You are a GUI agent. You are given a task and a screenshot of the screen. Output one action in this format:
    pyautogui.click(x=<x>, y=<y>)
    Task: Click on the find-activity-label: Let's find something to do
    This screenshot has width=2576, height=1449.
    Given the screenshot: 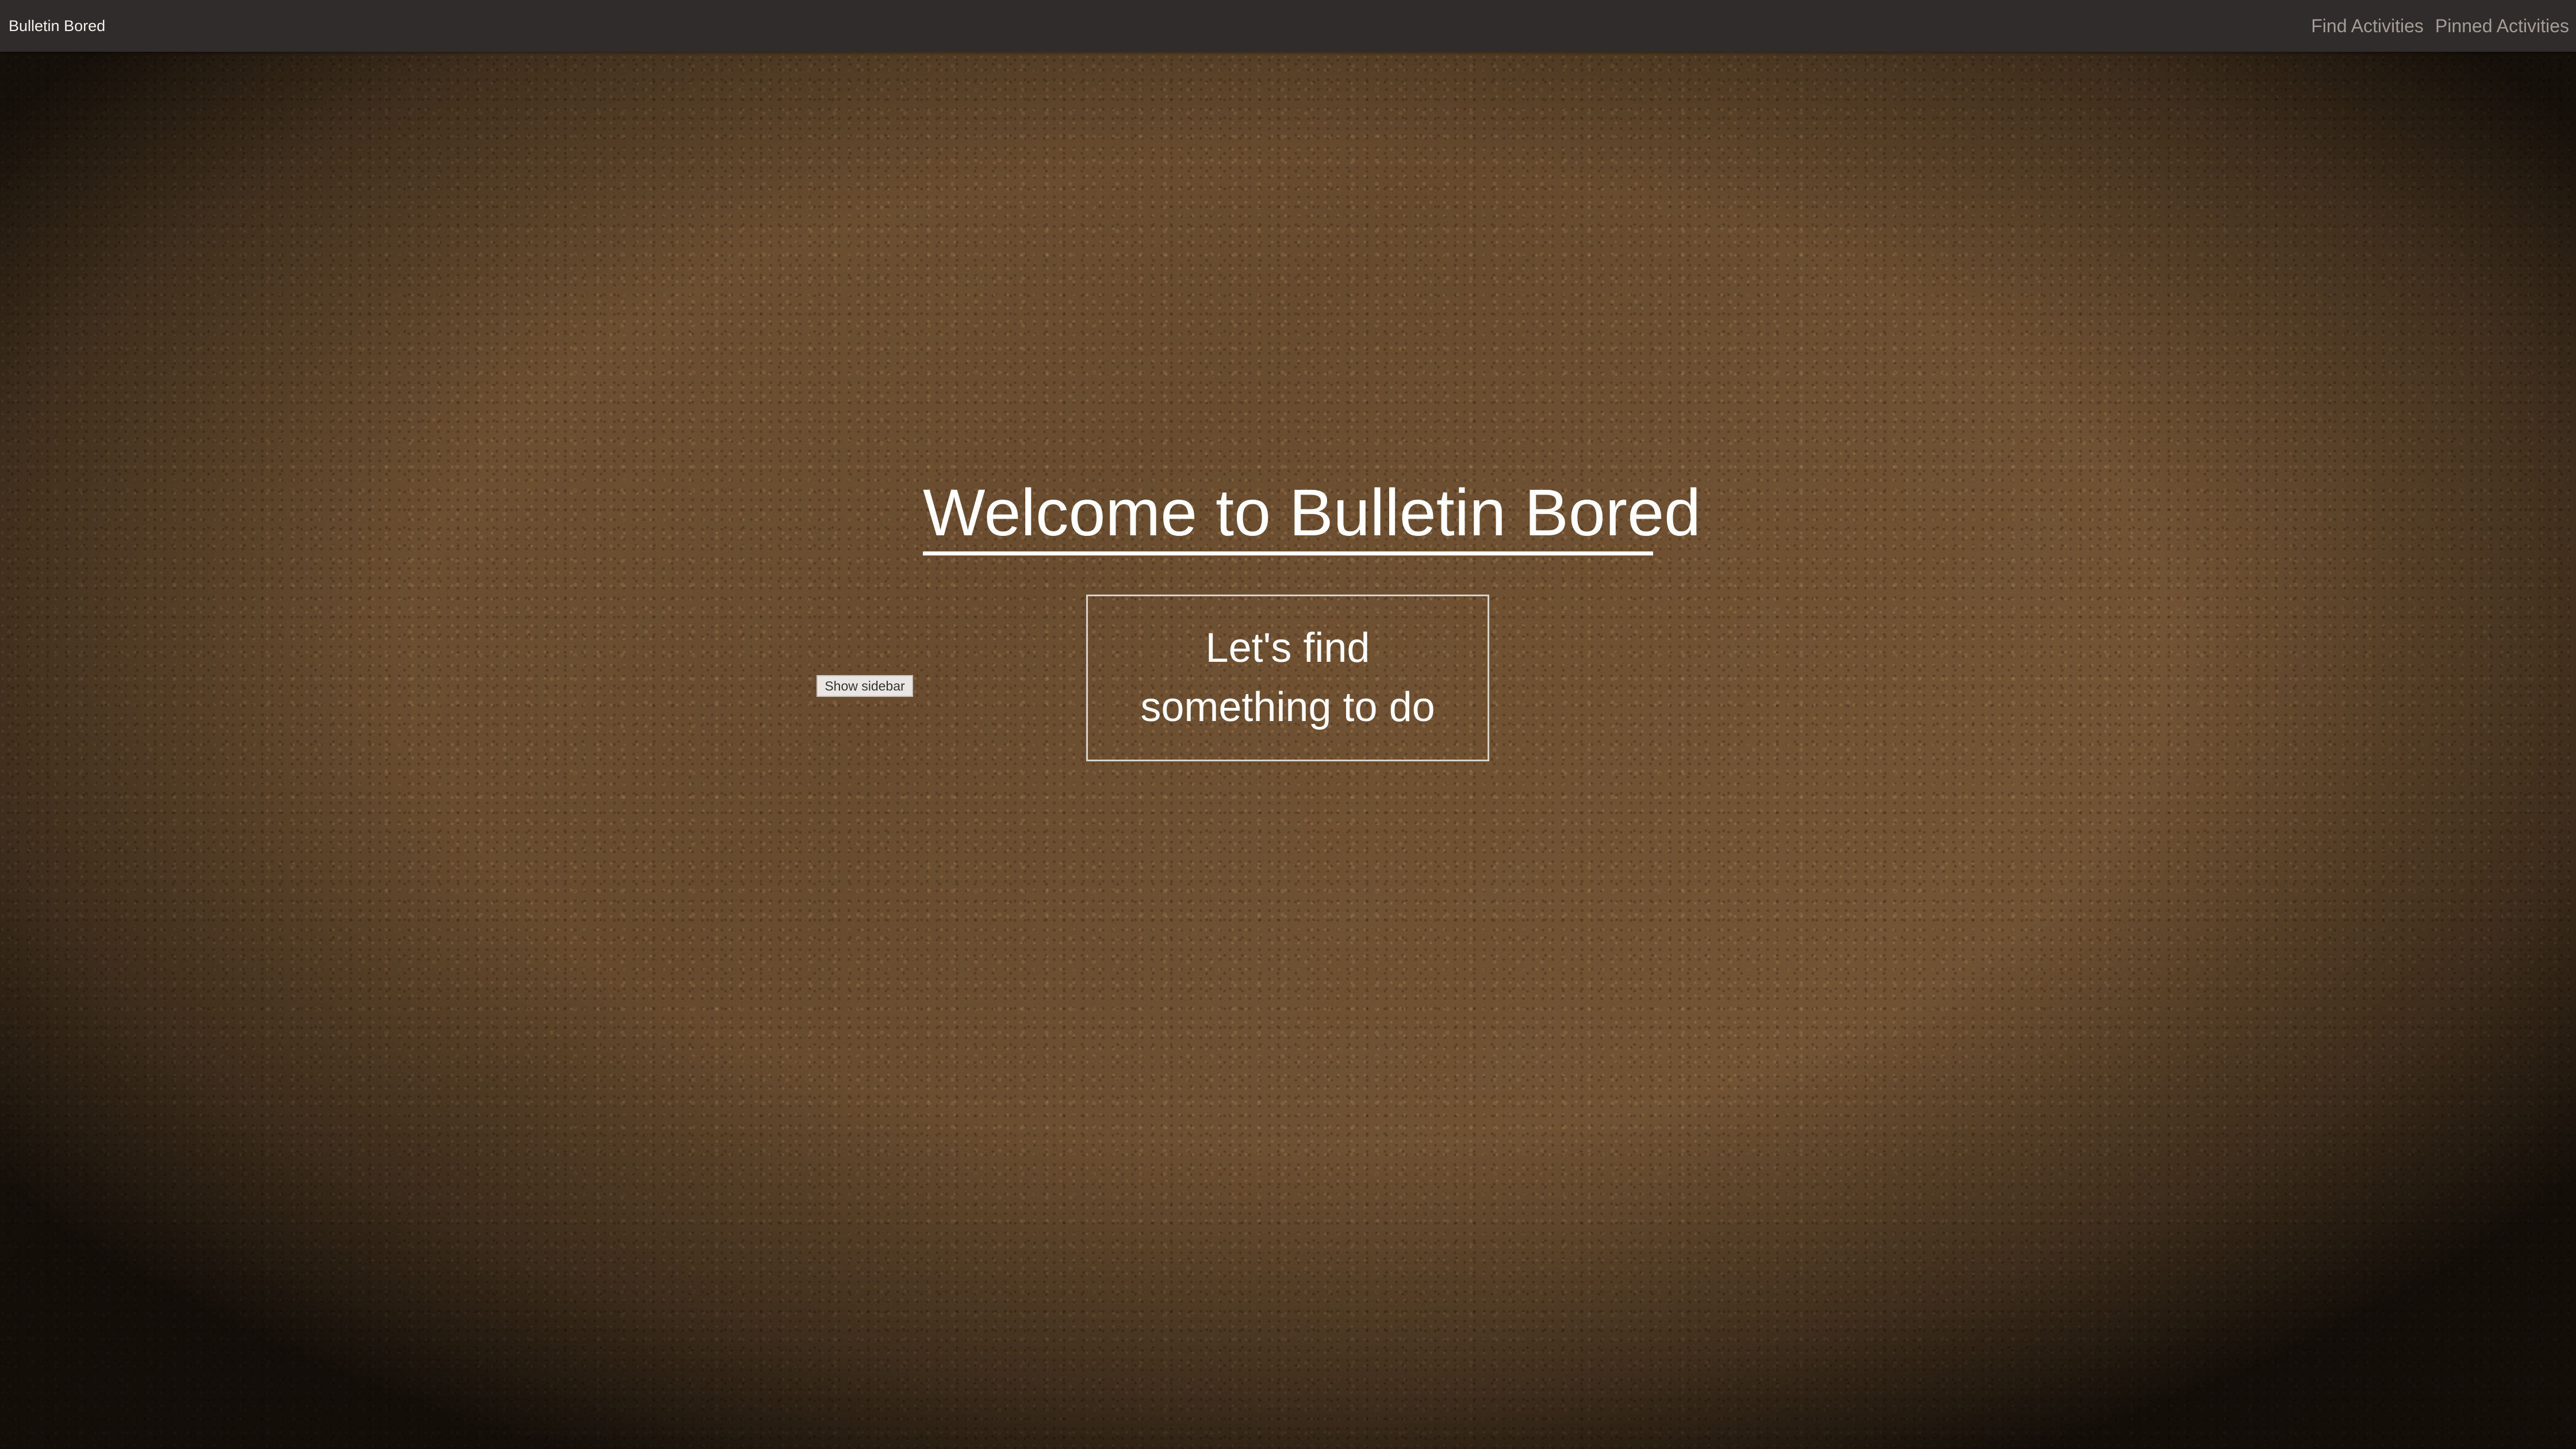 What is the action you would take?
    pyautogui.click(x=1287, y=677)
    